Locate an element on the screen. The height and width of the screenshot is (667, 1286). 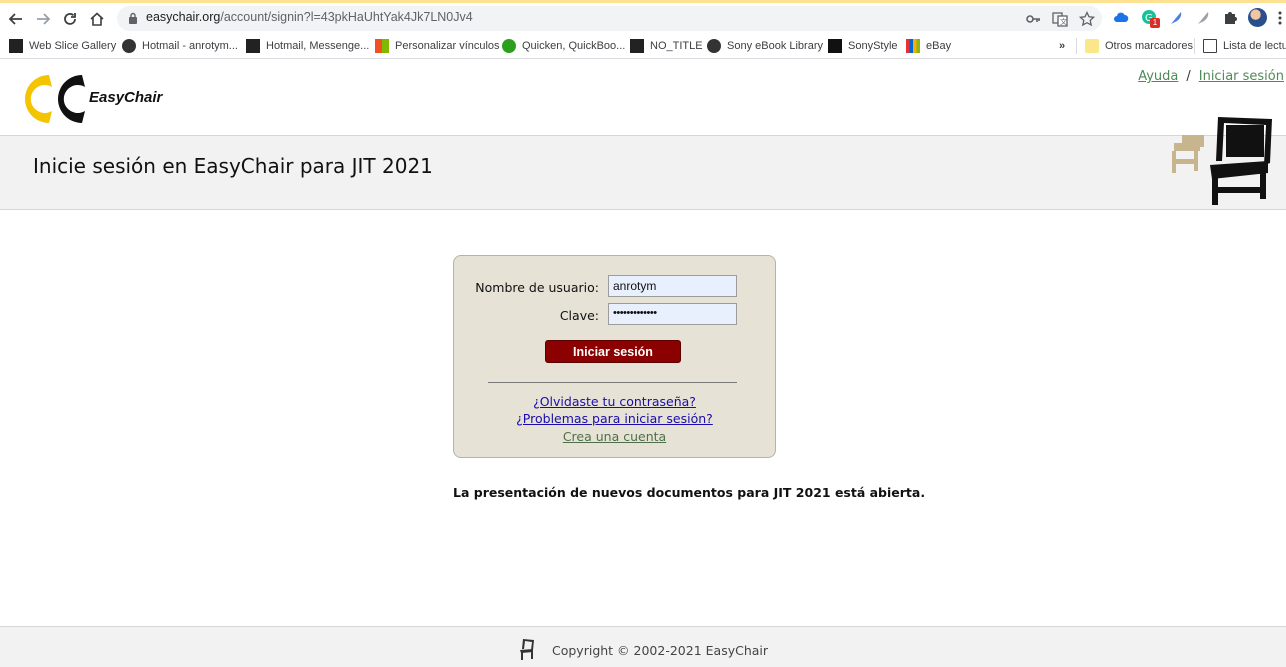
password-label: Clave: is located at coordinates (579, 315).